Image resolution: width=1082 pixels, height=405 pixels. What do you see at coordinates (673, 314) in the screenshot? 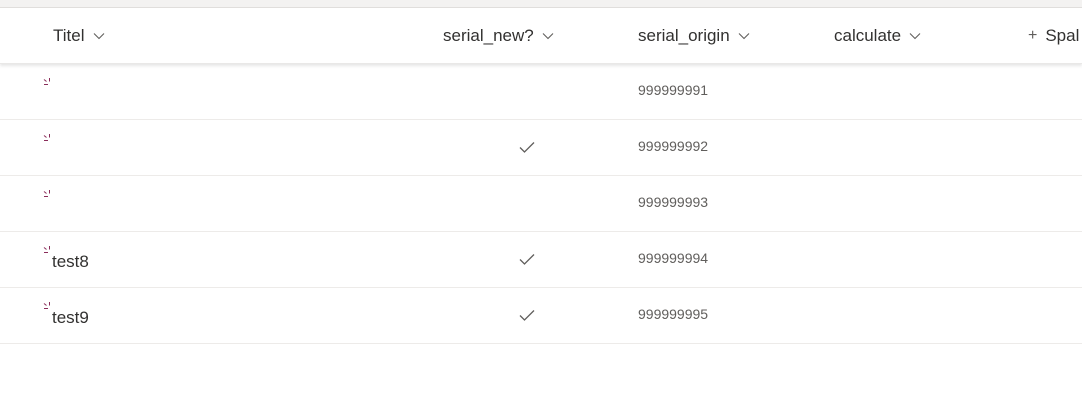
I see `serial-origin-cell: 999999995` at bounding box center [673, 314].